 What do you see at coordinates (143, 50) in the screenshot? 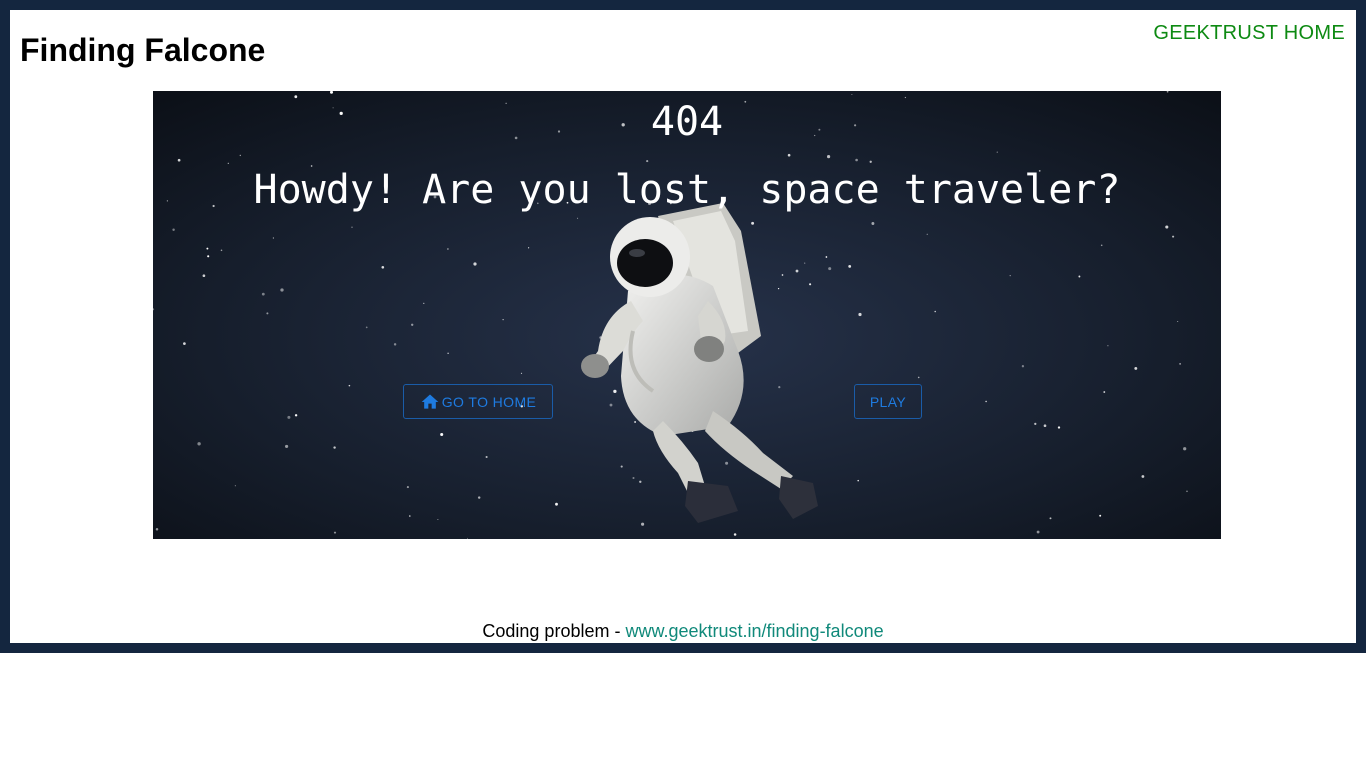
I see `page-title: Finding Falcone` at bounding box center [143, 50].